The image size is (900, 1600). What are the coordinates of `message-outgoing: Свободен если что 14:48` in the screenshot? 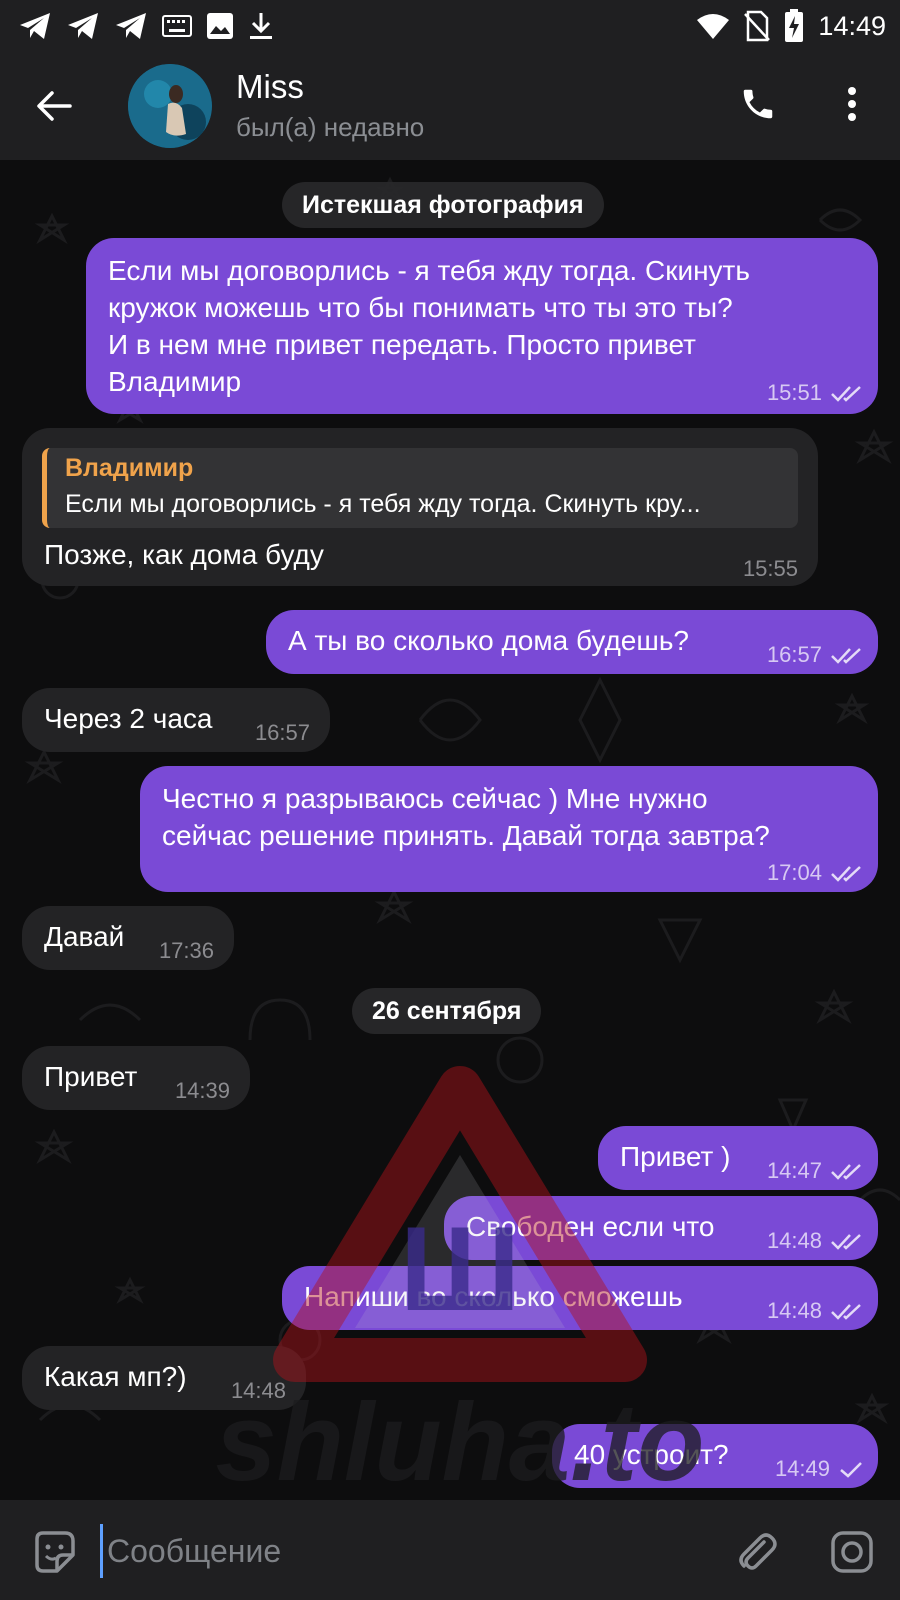 It's located at (661, 1228).